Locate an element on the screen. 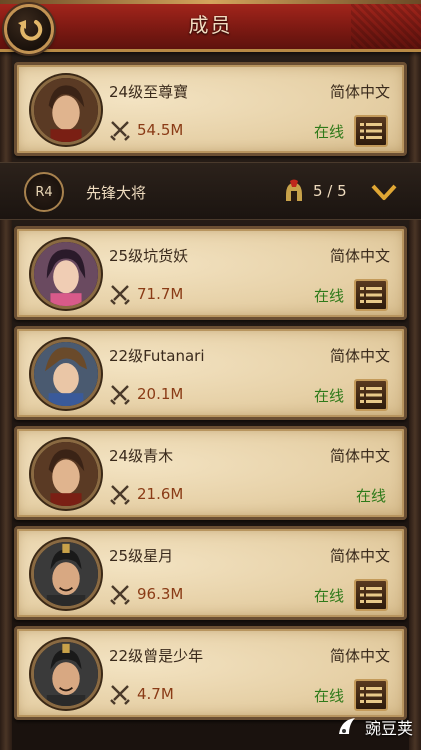  pea-logo-icon is located at coordinates (346, 726).